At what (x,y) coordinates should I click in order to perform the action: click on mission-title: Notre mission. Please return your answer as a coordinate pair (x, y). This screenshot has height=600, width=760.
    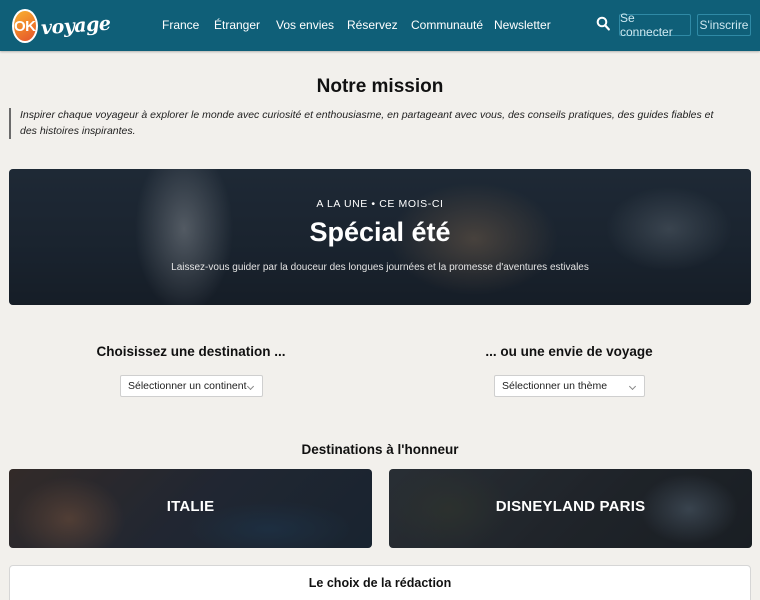
    Looking at the image, I should click on (380, 86).